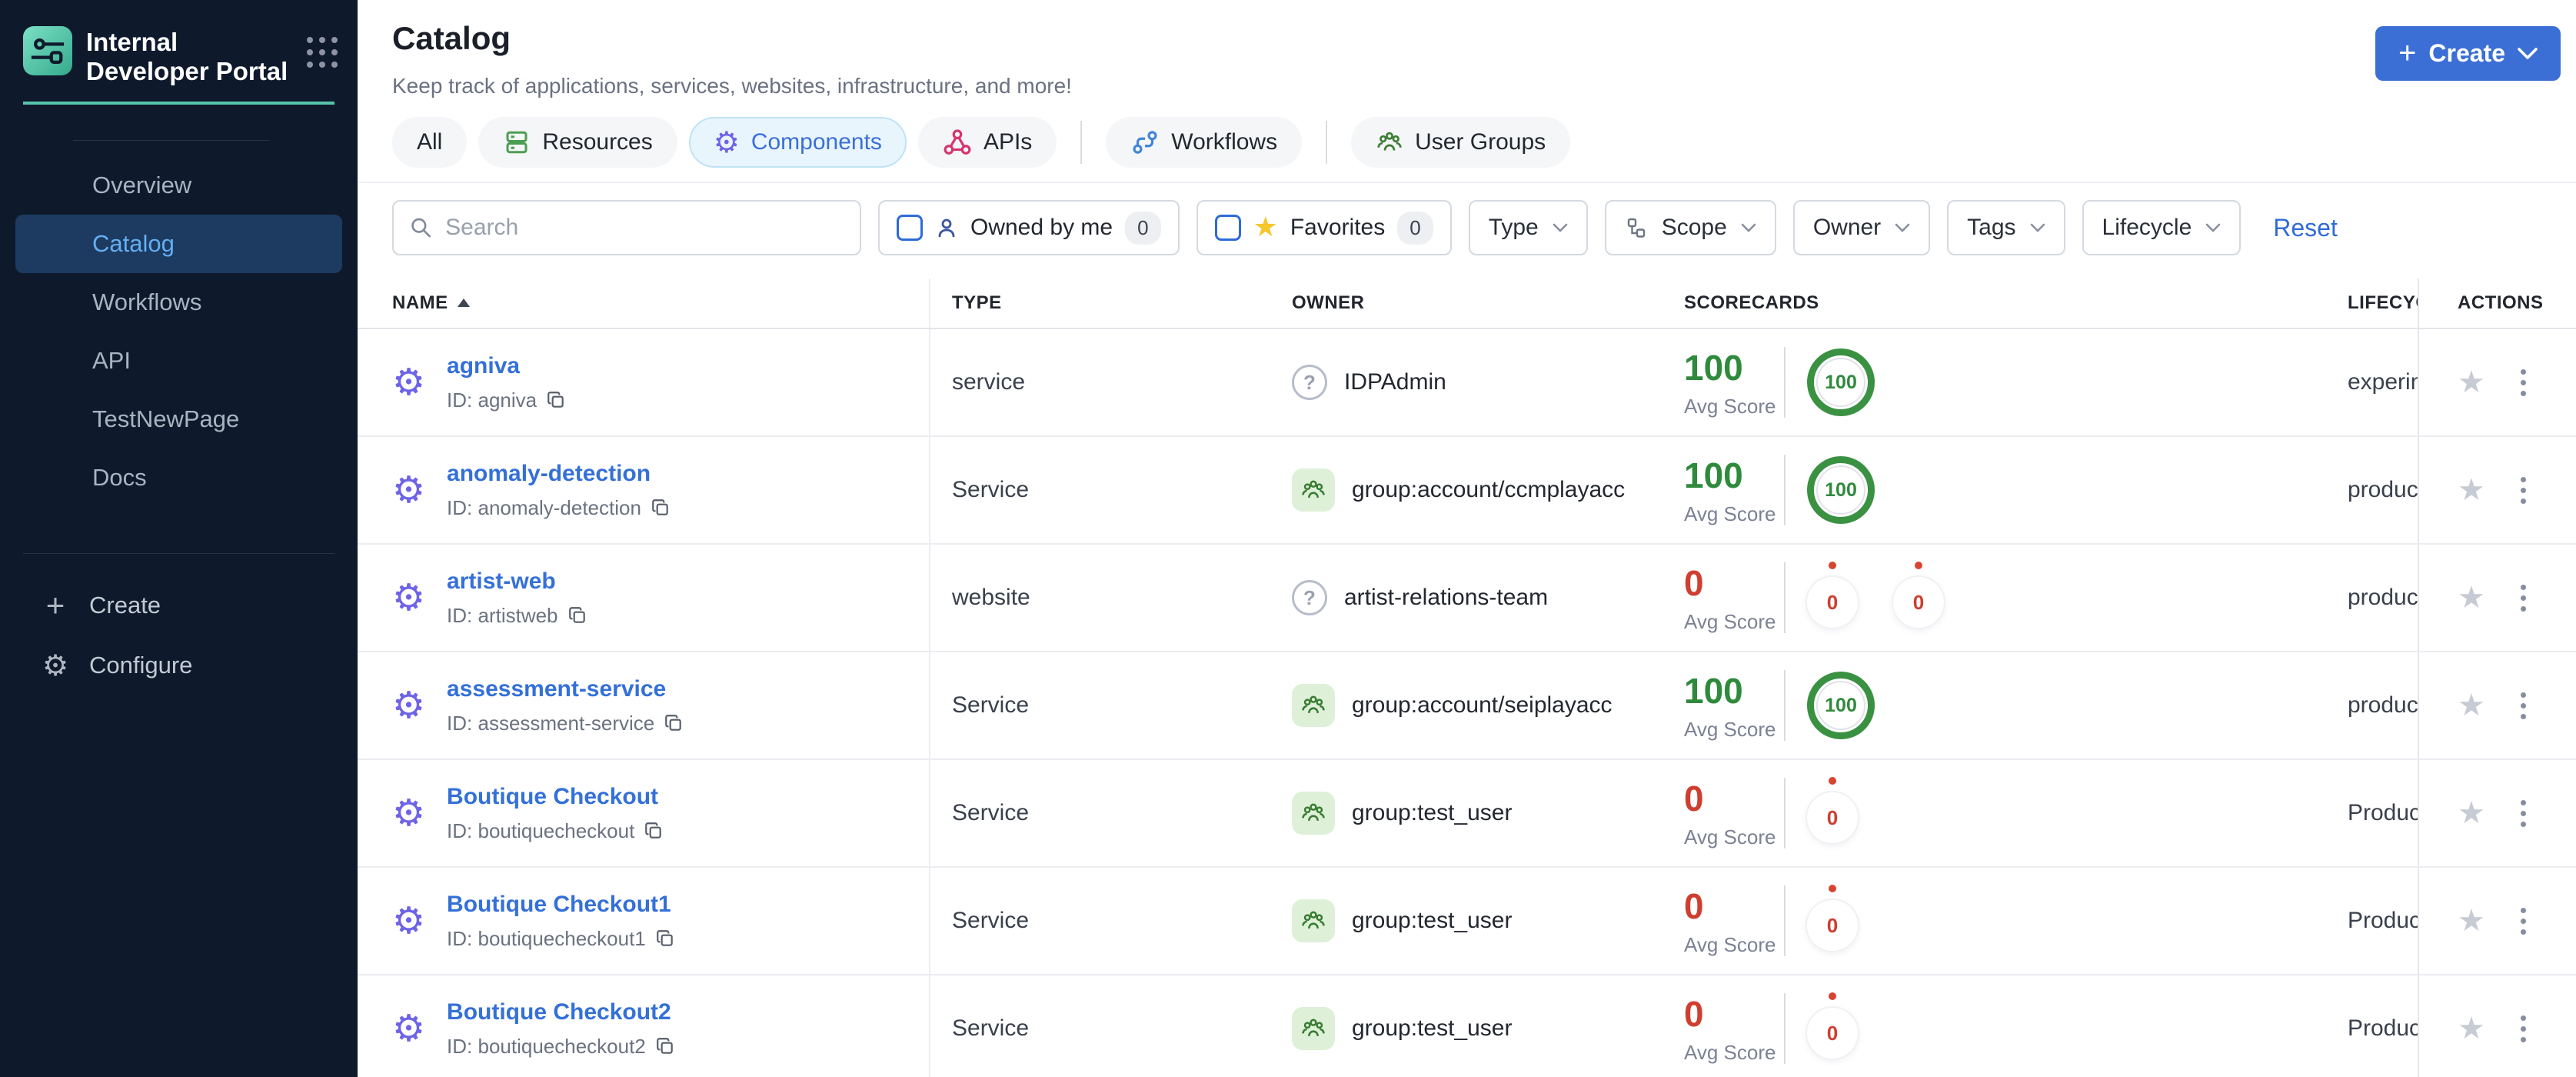 Image resolution: width=2576 pixels, height=1077 pixels. I want to click on apps-grid-icon, so click(322, 52).